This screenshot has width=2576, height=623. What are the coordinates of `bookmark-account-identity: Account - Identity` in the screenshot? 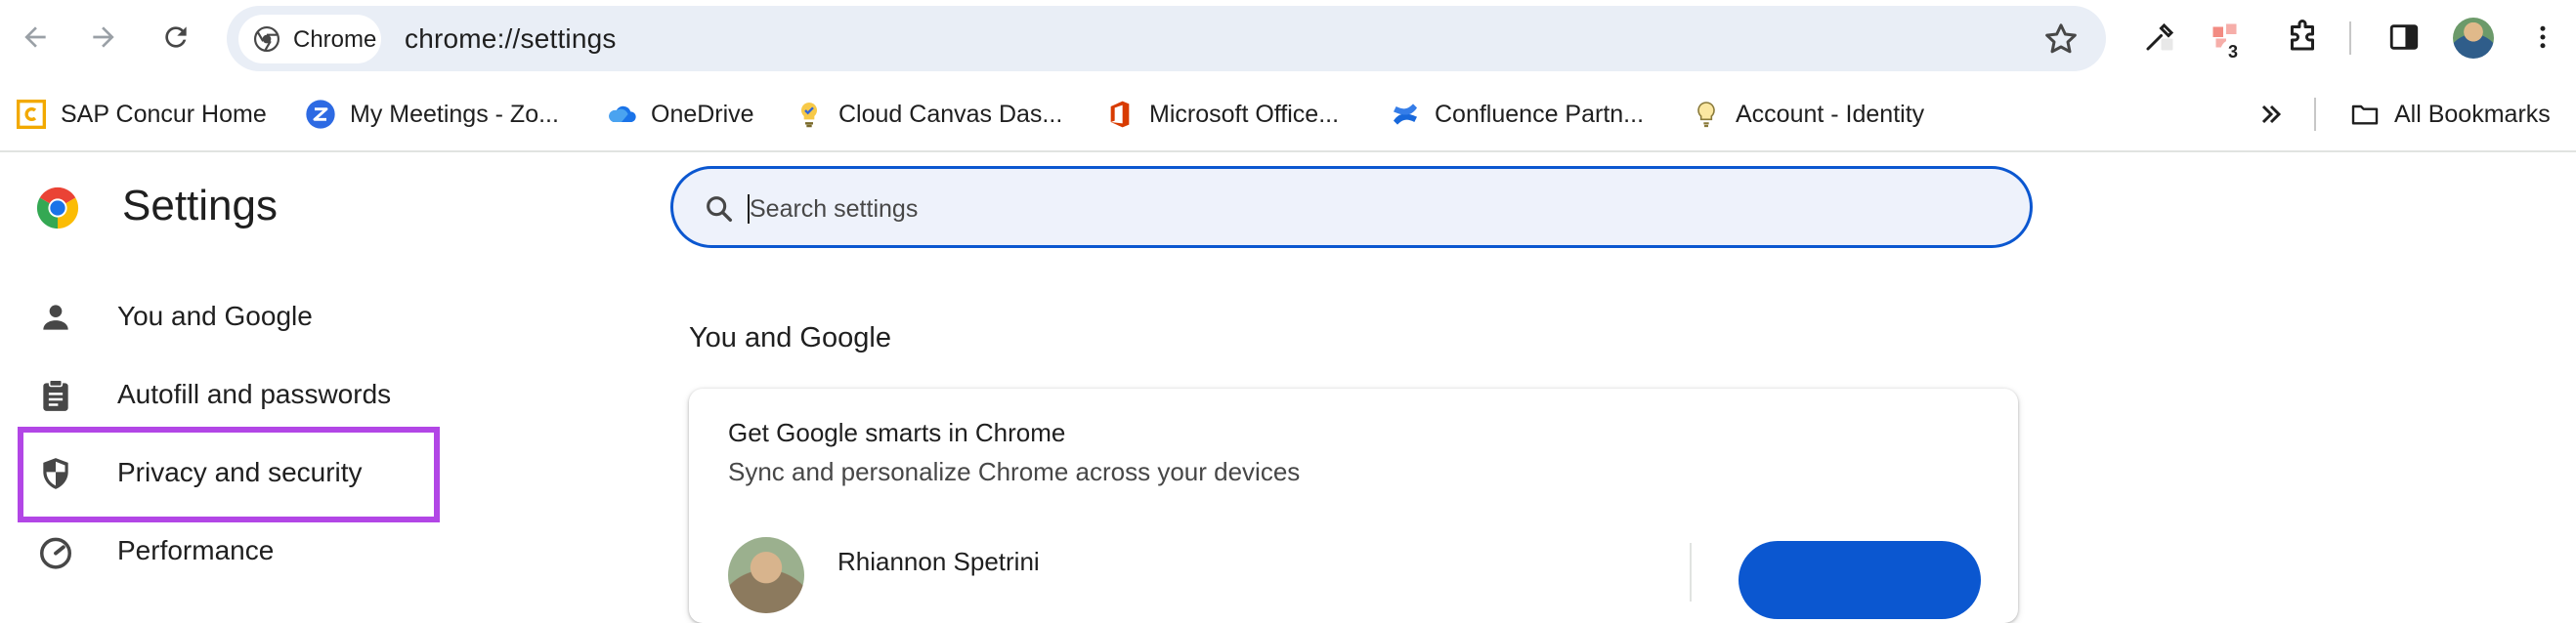 It's located at (1808, 114).